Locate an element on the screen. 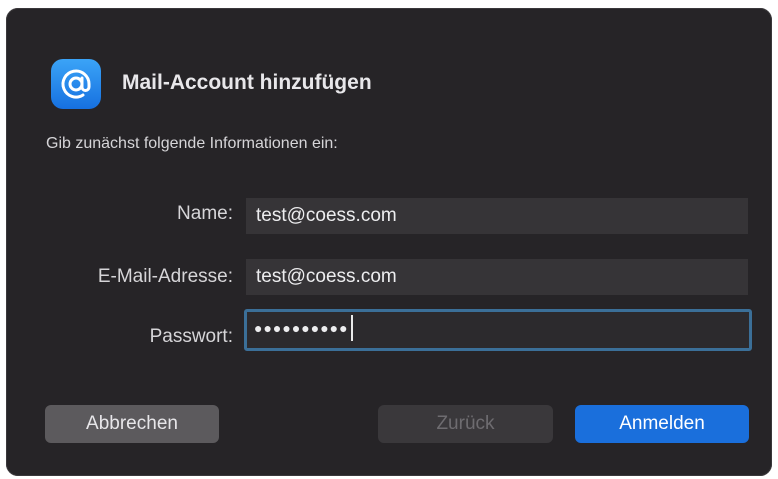  email-label: E-Mail-Adresse: is located at coordinates (165, 276).